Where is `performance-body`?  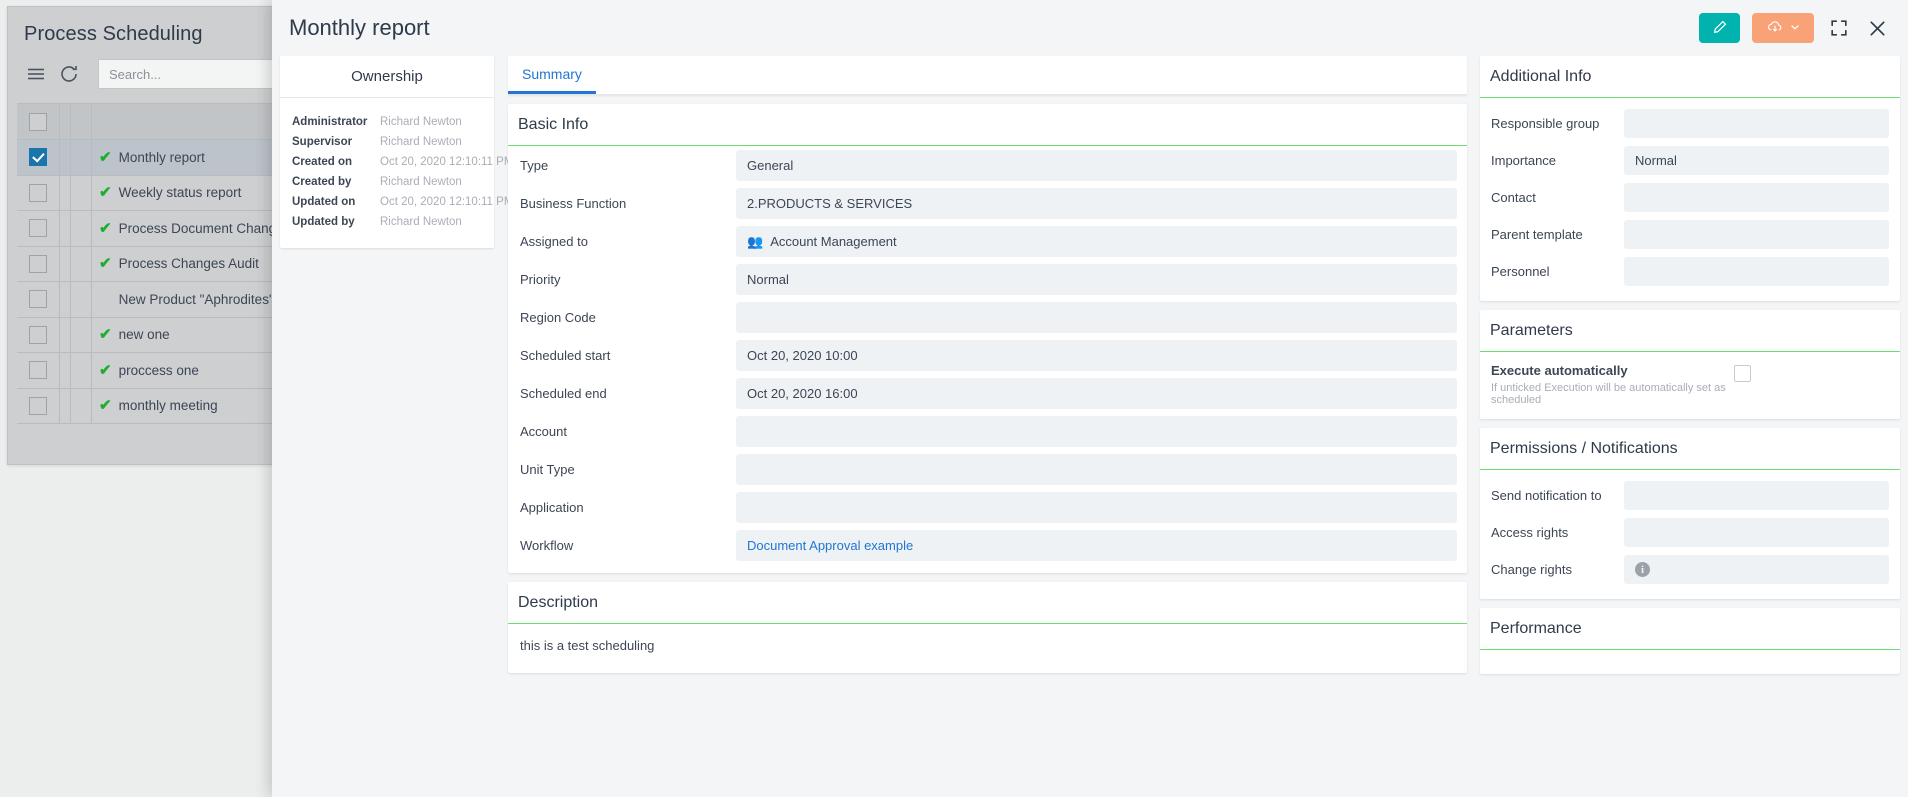
performance-body is located at coordinates (1690, 662).